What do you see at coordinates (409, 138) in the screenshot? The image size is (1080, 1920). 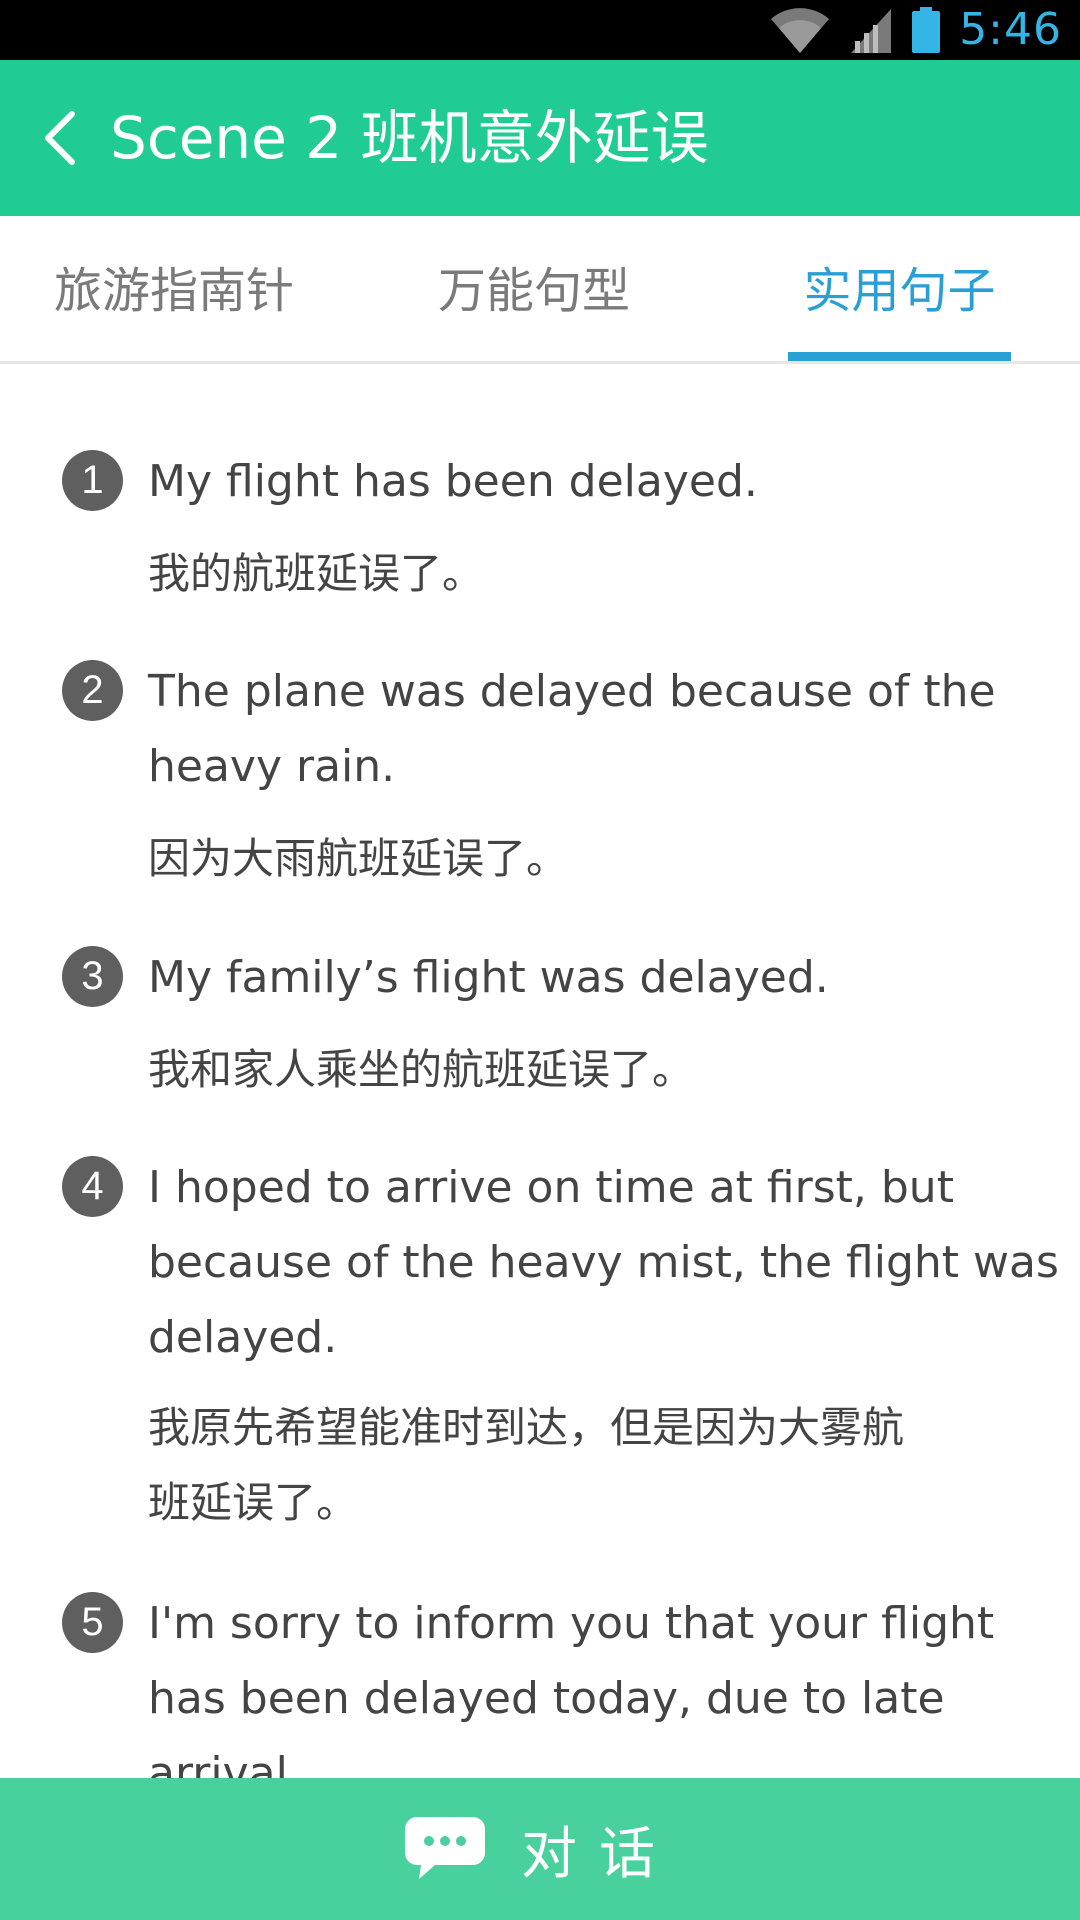 I see `page-title: Scene 2 班机意外延误` at bounding box center [409, 138].